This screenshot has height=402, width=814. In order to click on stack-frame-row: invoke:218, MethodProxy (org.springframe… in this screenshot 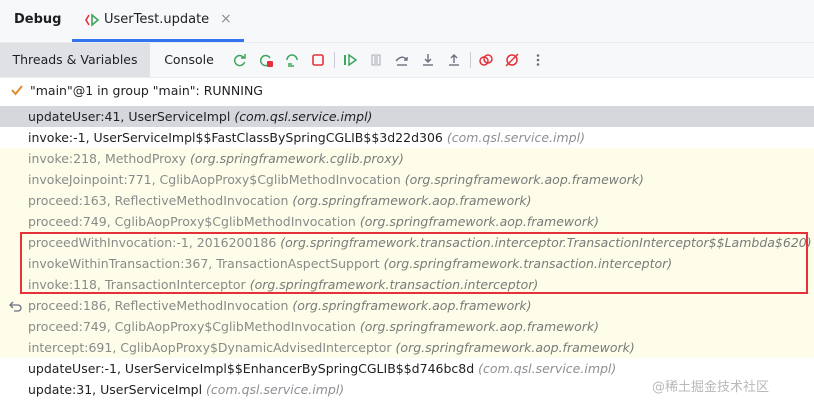, I will do `click(407, 158)`.